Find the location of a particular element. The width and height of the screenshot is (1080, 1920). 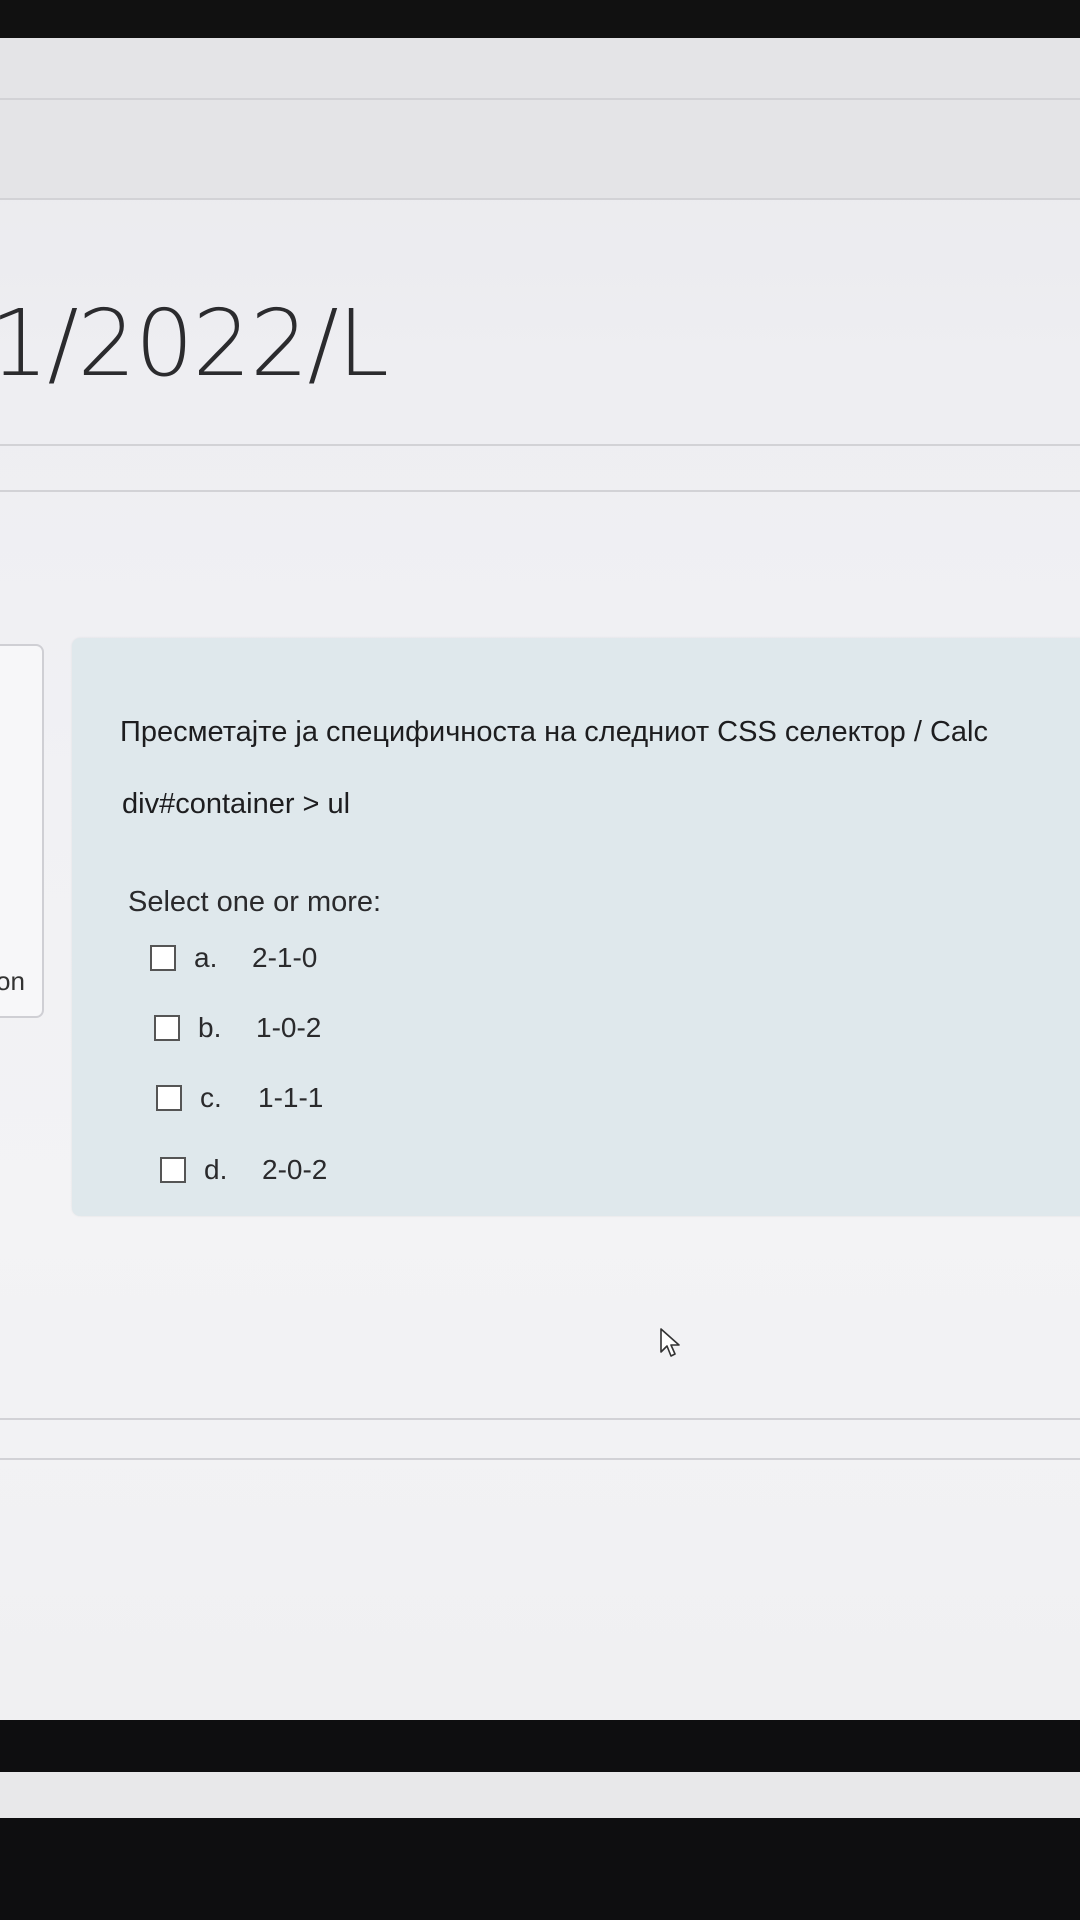

taskbar-strip is located at coordinates (540, 1795).